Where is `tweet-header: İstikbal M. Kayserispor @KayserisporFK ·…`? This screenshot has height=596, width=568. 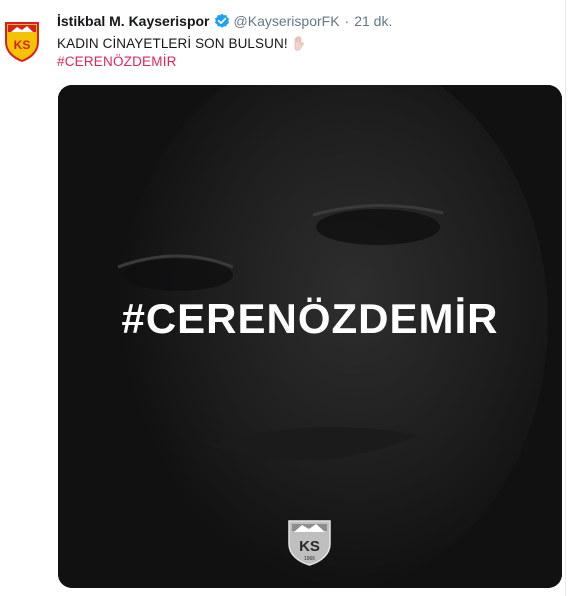 tweet-header: İstikbal M. Kayserispor @KayserisporFK ·… is located at coordinates (224, 21).